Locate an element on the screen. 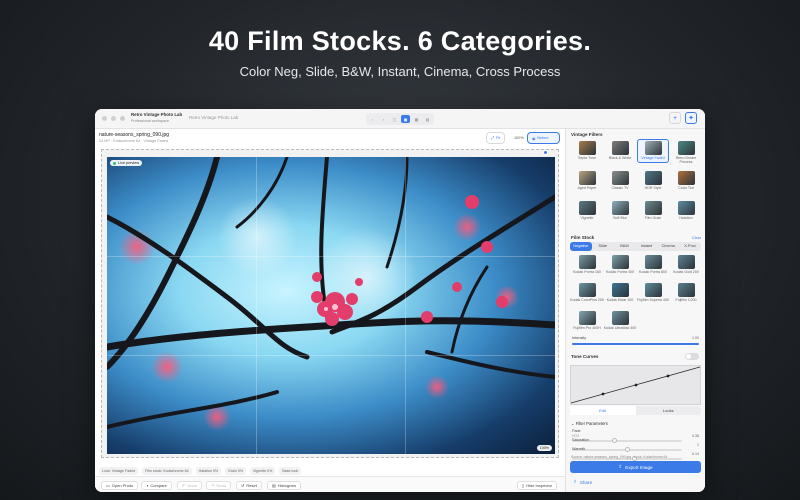  filter-label: Fujifilm Superia 400 is located at coordinates (653, 300).